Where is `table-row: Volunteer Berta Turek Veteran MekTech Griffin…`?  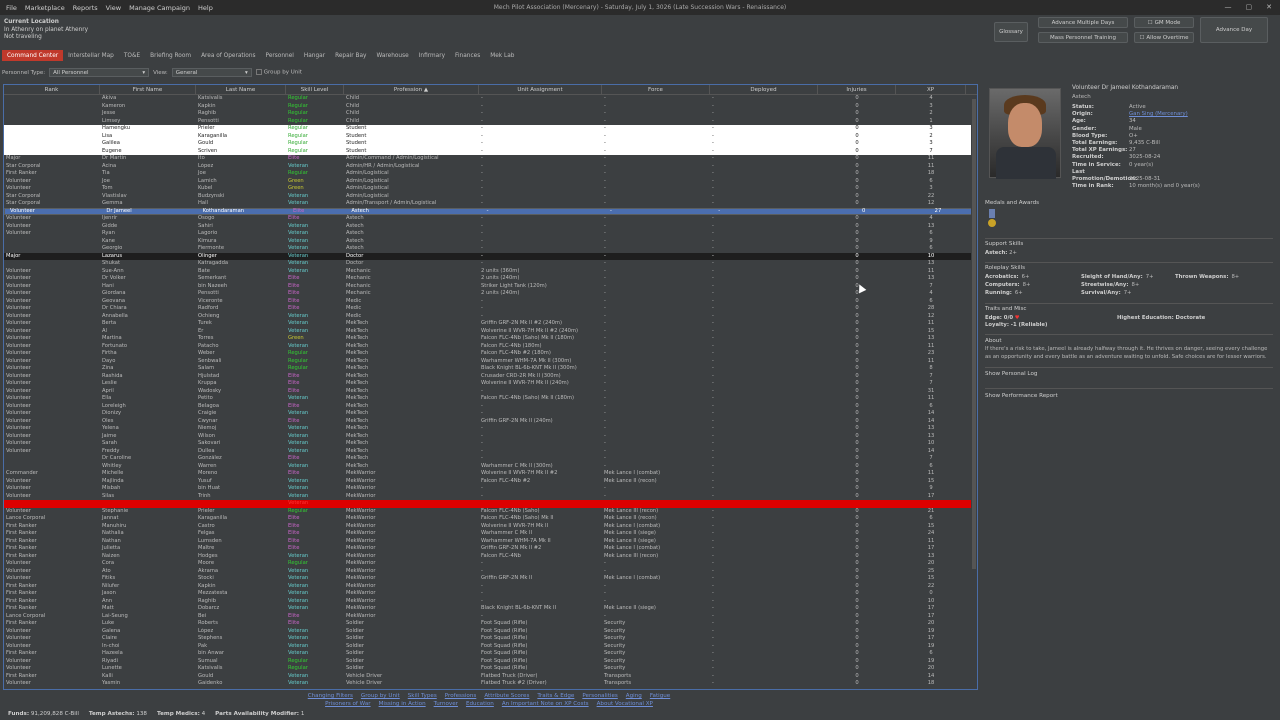 table-row: Volunteer Berta Turek Veteran MekTech Griffin… is located at coordinates (490, 324).